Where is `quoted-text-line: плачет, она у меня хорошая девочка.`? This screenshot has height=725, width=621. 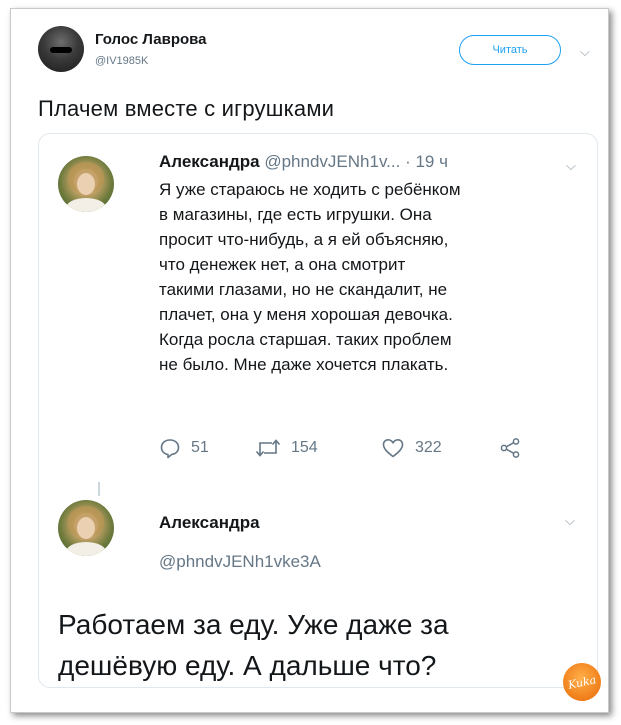 quoted-text-line: плачет, она у меня хорошая девочка. is located at coordinates (306, 314).